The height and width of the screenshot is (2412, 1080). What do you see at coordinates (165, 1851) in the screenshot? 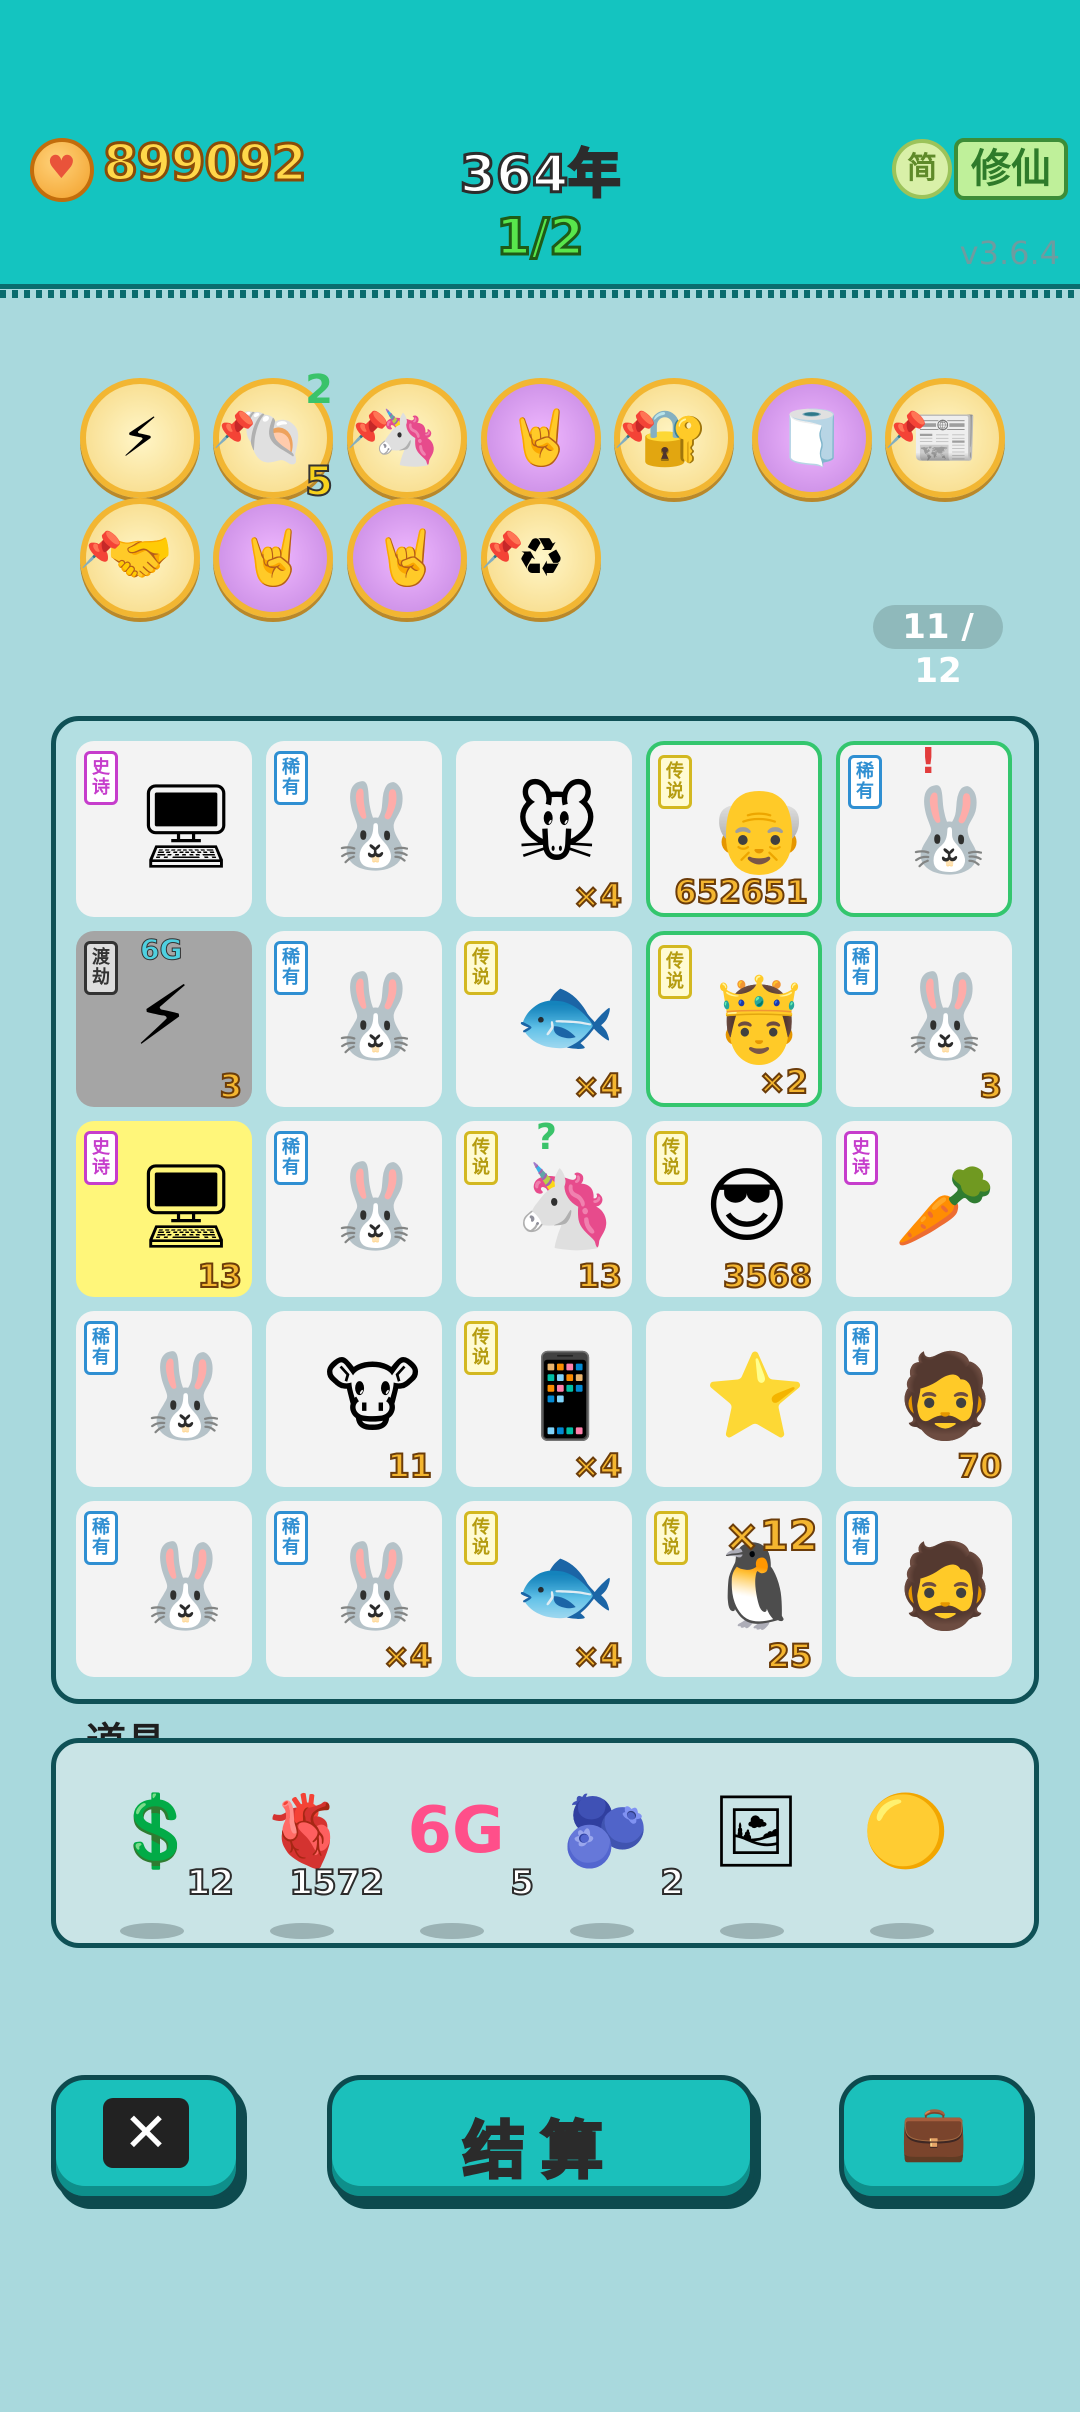
I see `tool-item: 💲 12` at bounding box center [165, 1851].